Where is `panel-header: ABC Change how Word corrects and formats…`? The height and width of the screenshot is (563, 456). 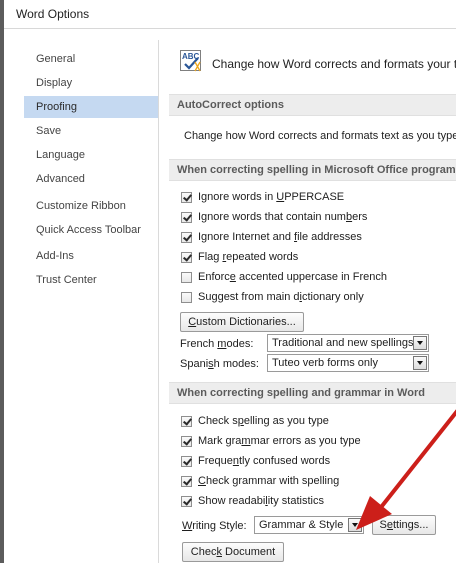 panel-header: ABC Change how Word corrects and formats… is located at coordinates (309, 62).